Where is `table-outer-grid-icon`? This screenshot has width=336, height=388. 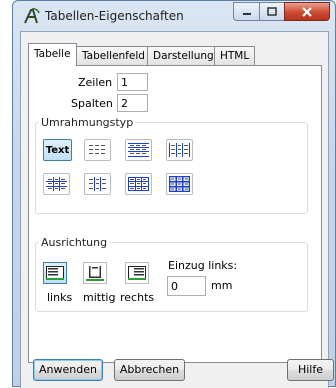
table-outer-grid-icon is located at coordinates (138, 184).